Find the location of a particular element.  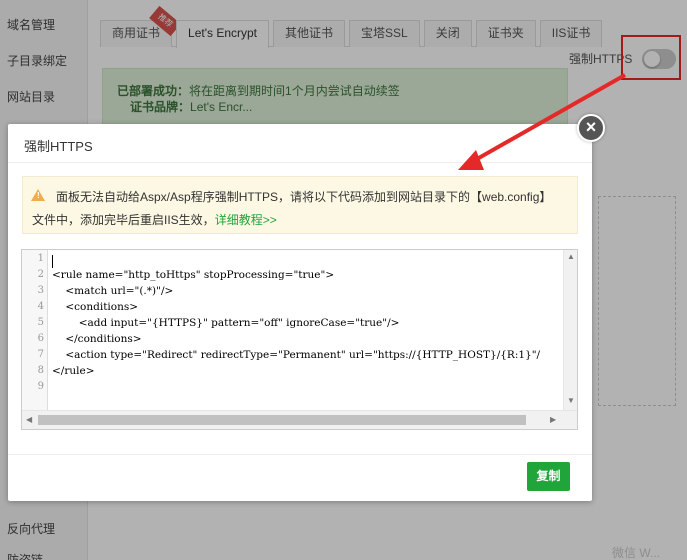

arrow-shaft is located at coordinates (547, 119).